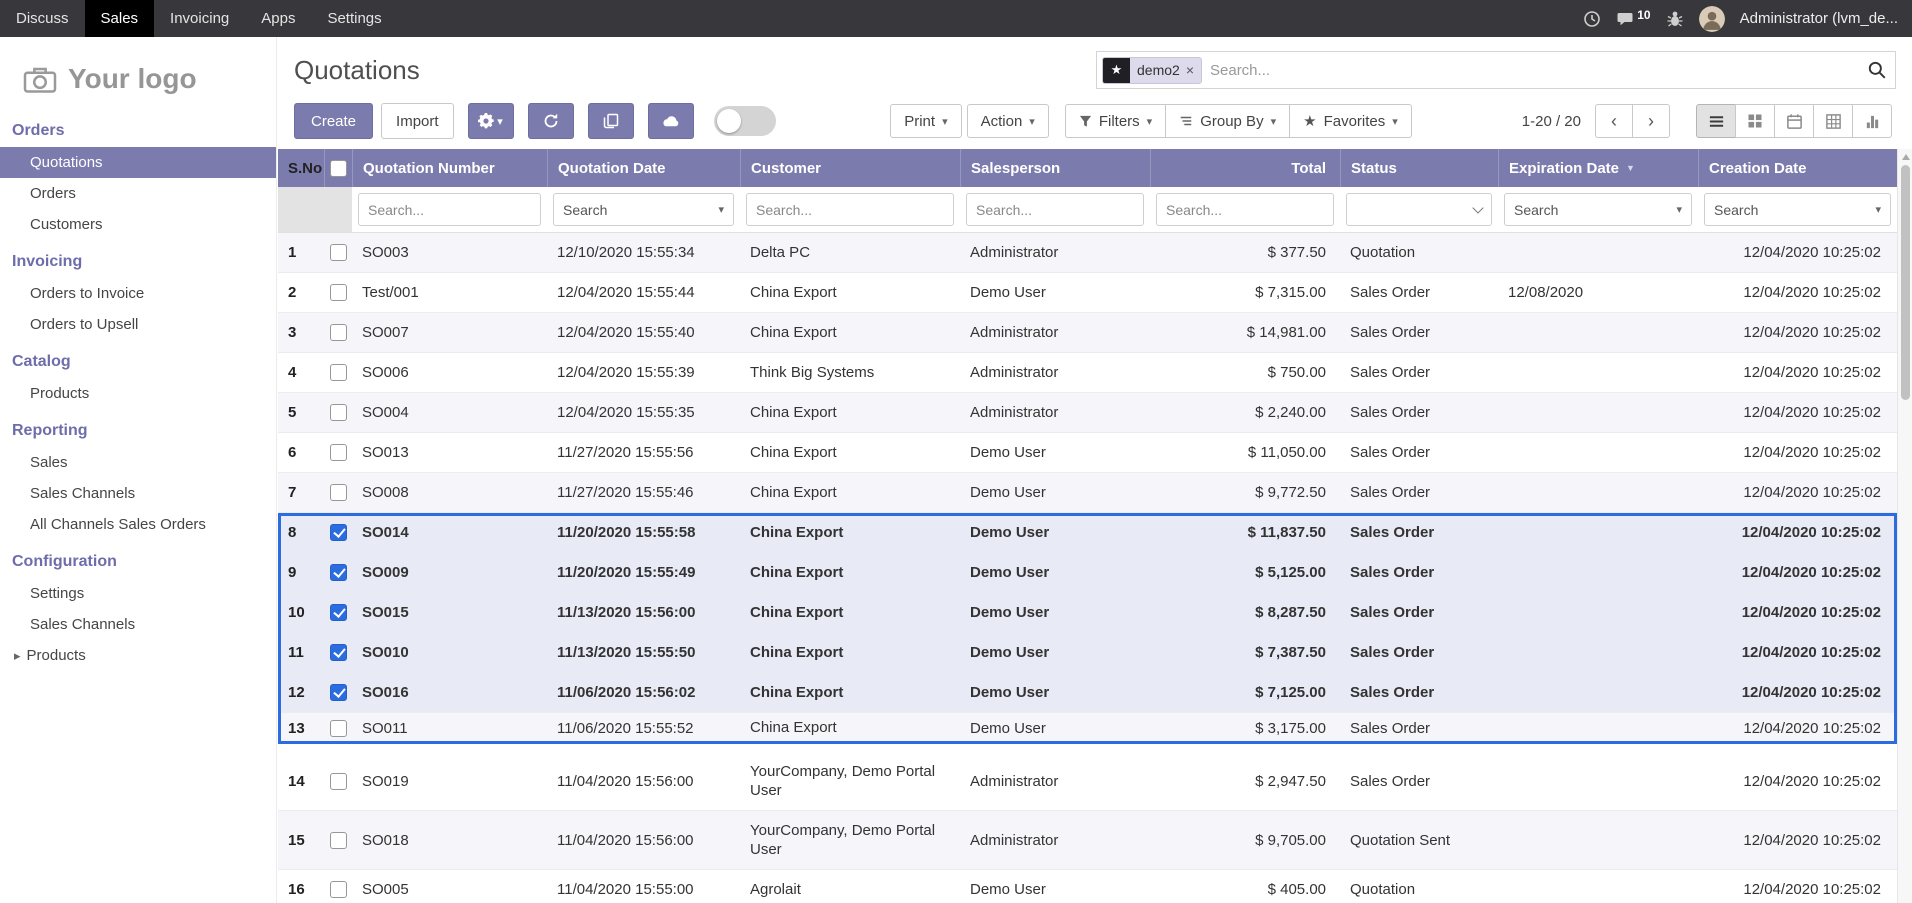 Image resolution: width=1912 pixels, height=903 pixels. I want to click on quotation-number-cell: SO019, so click(449, 781).